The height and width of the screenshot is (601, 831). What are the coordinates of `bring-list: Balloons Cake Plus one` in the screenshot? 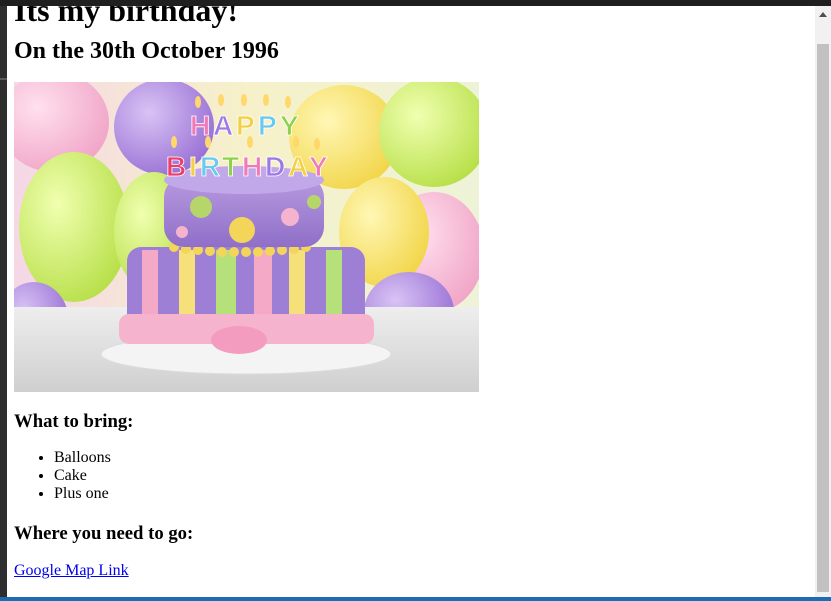 It's located at (409, 476).